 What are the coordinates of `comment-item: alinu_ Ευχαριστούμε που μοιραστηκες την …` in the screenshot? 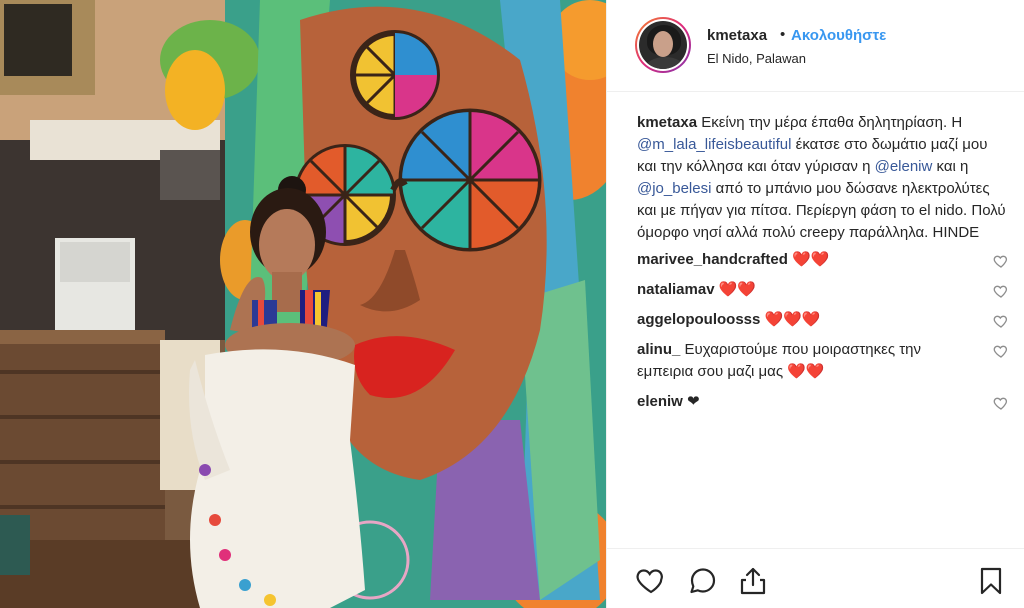 It's located at (823, 361).